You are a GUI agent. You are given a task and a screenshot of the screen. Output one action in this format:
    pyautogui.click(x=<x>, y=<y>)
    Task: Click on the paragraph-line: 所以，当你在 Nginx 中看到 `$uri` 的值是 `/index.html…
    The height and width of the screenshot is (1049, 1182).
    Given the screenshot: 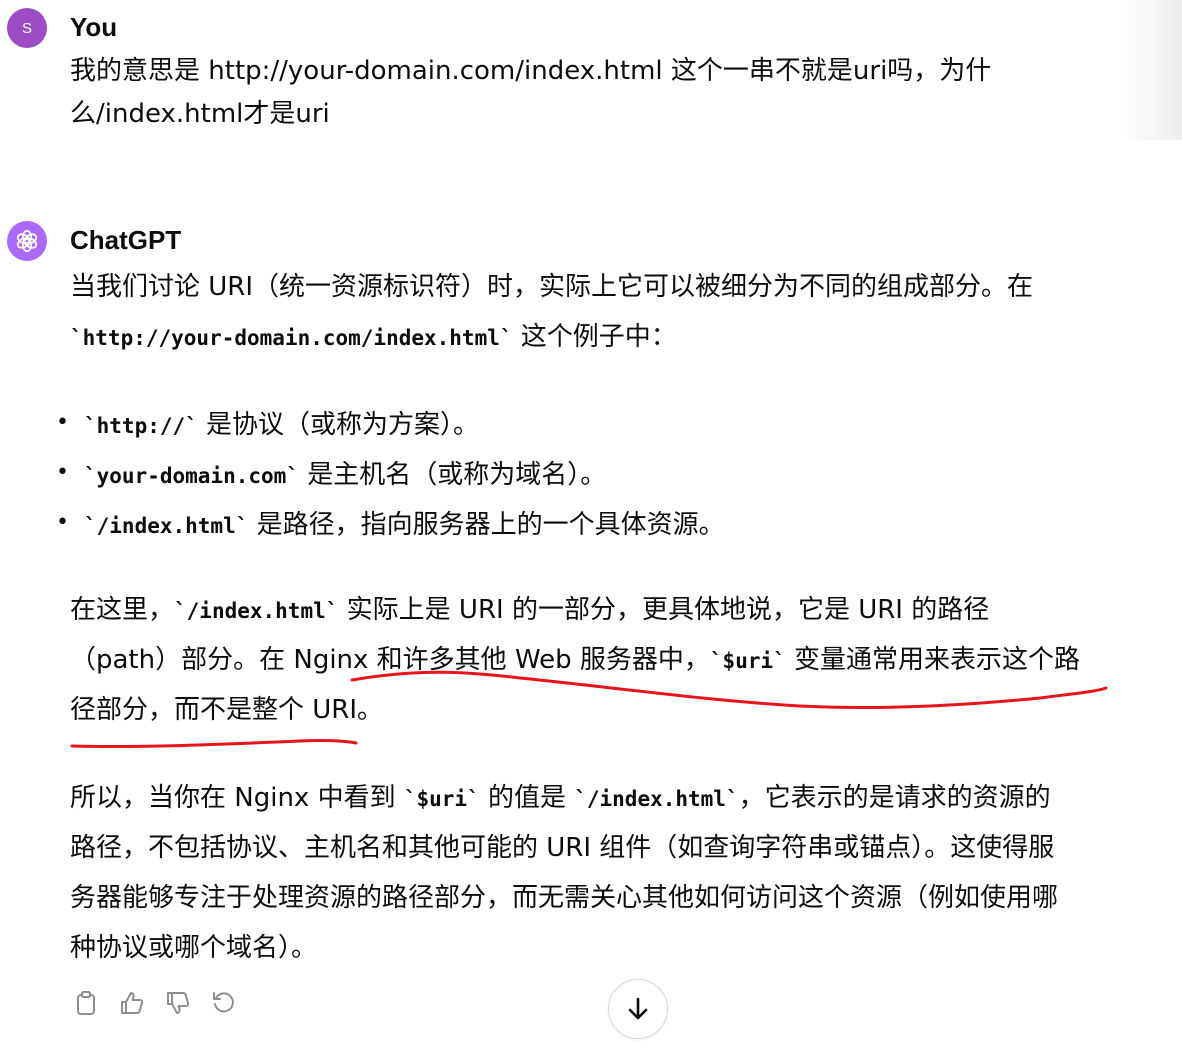 What is the action you would take?
    pyautogui.click(x=564, y=798)
    